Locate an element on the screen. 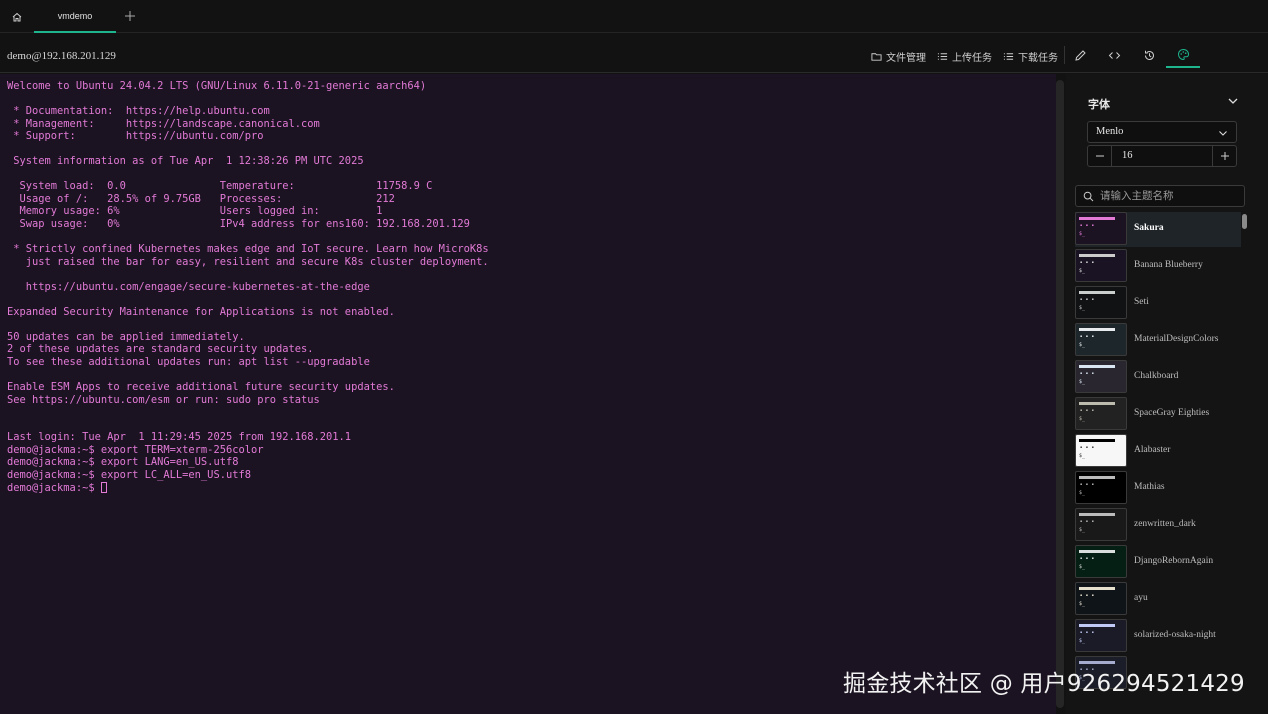 This screenshot has height=714, width=1268. edit-icon is located at coordinates (1080, 55).